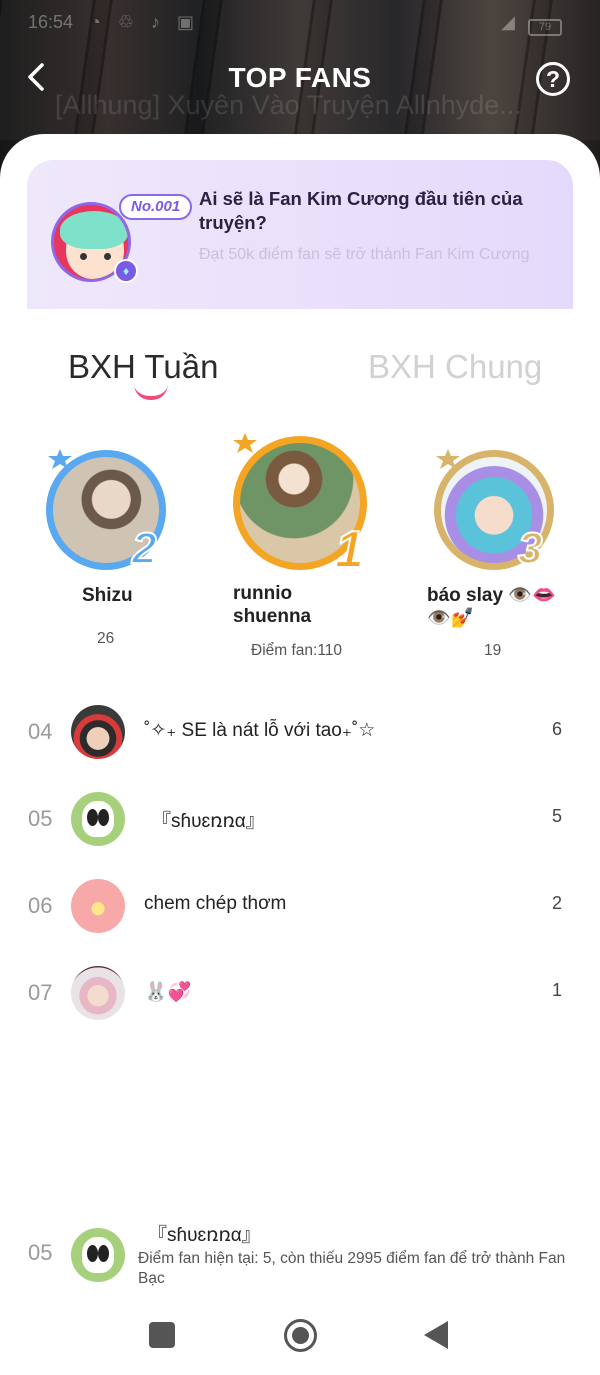  I want to click on crown-icon, so click(245, 443).